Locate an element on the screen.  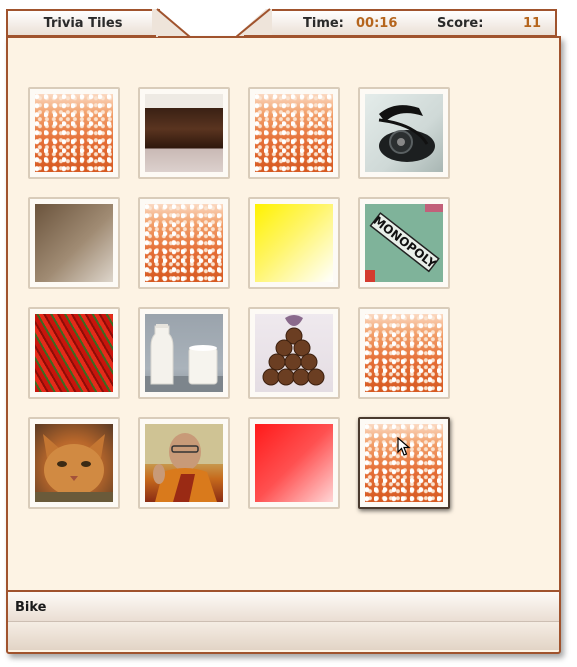
tile-4-telephone is located at coordinates (404, 133).